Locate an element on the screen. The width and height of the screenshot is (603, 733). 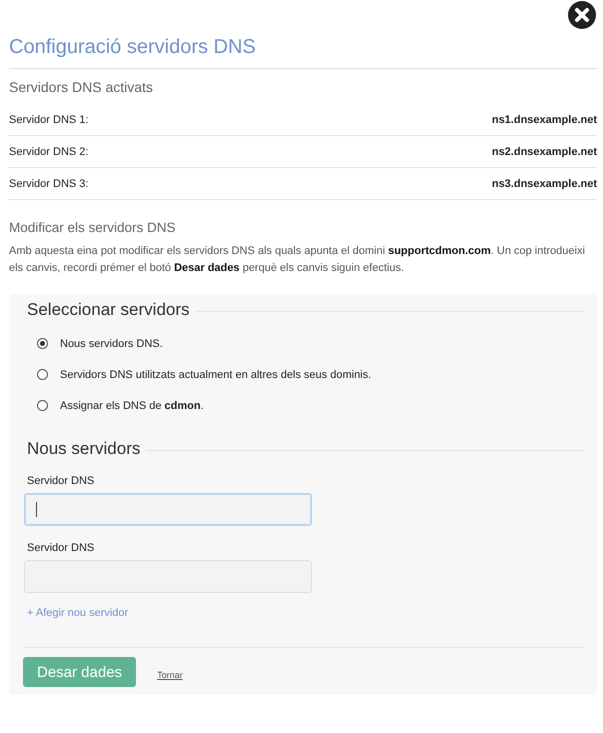
server-label: Servidor DNS 2: is located at coordinates (48, 152).